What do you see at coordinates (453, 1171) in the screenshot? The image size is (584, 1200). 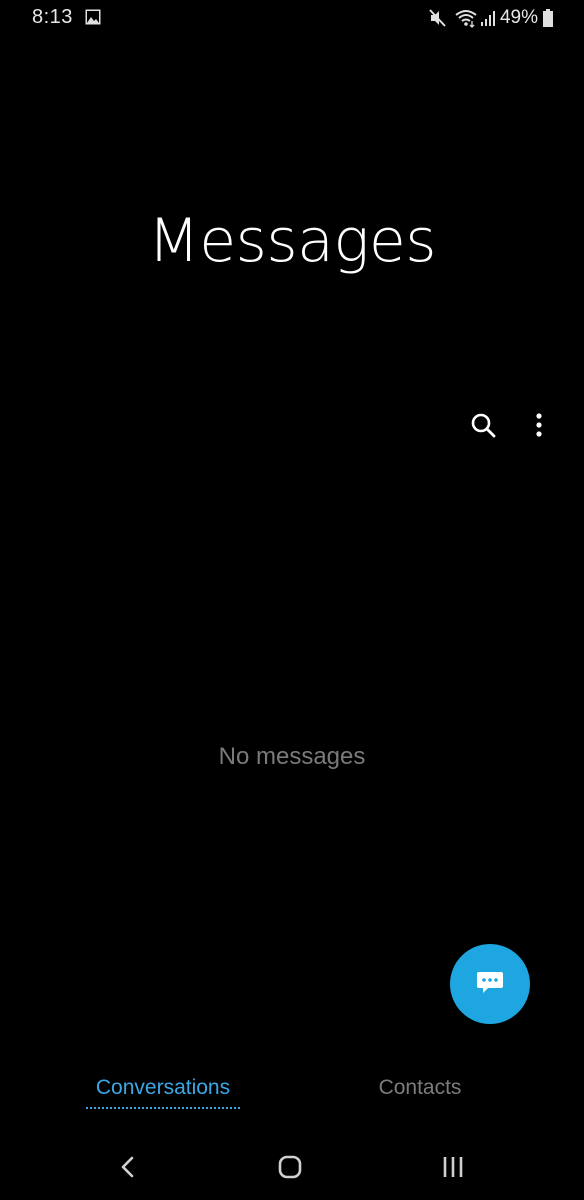 I see `recents-icon` at bounding box center [453, 1171].